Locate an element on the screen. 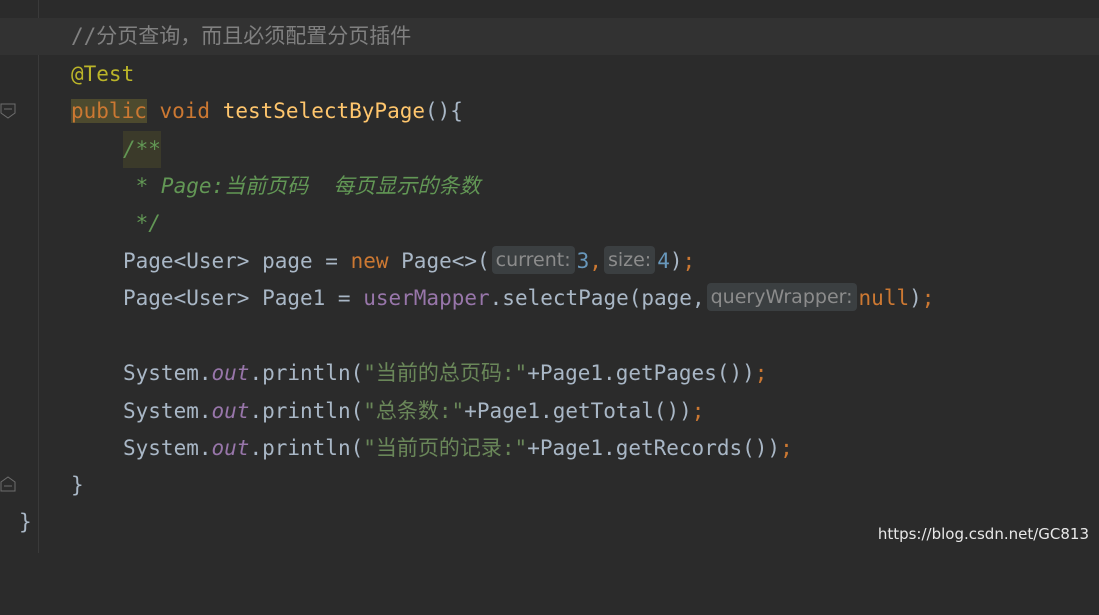 The height and width of the screenshot is (615, 1099). param-hint-size: size: is located at coordinates (629, 260).